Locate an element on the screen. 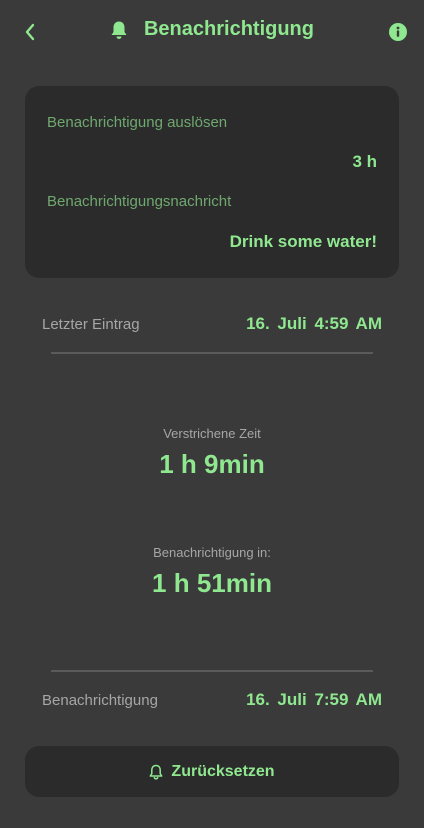 Image resolution: width=424 pixels, height=828 pixels. reset-button: Zurücksetzen is located at coordinates (212, 771).